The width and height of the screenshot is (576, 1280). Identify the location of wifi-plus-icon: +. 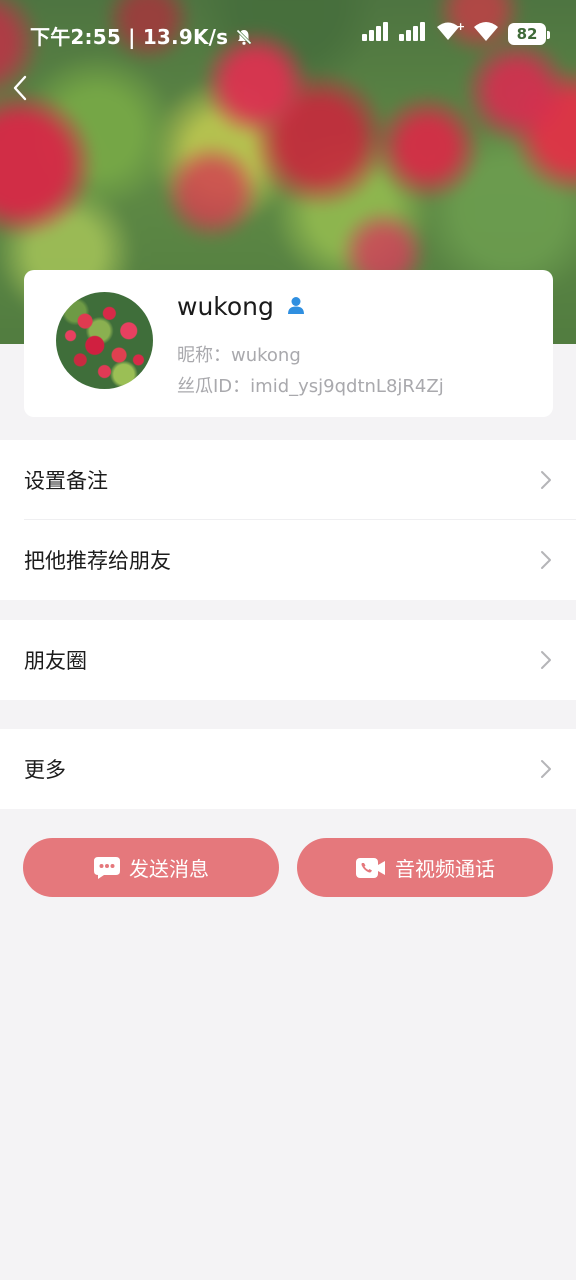
(450, 33).